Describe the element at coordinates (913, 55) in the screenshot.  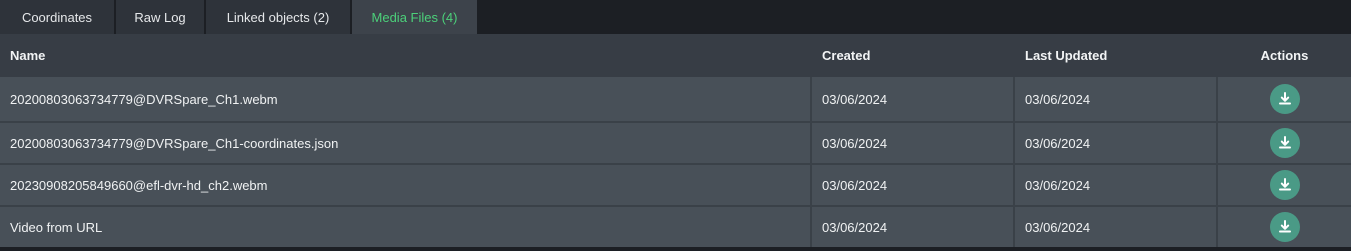
I see `column-header-created: Created` at that location.